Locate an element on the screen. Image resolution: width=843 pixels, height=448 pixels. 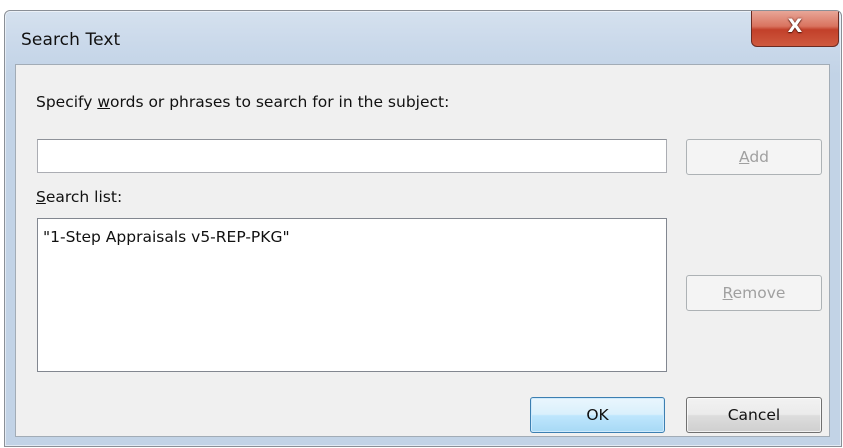
search-list-label: Search list: is located at coordinates (79, 197).